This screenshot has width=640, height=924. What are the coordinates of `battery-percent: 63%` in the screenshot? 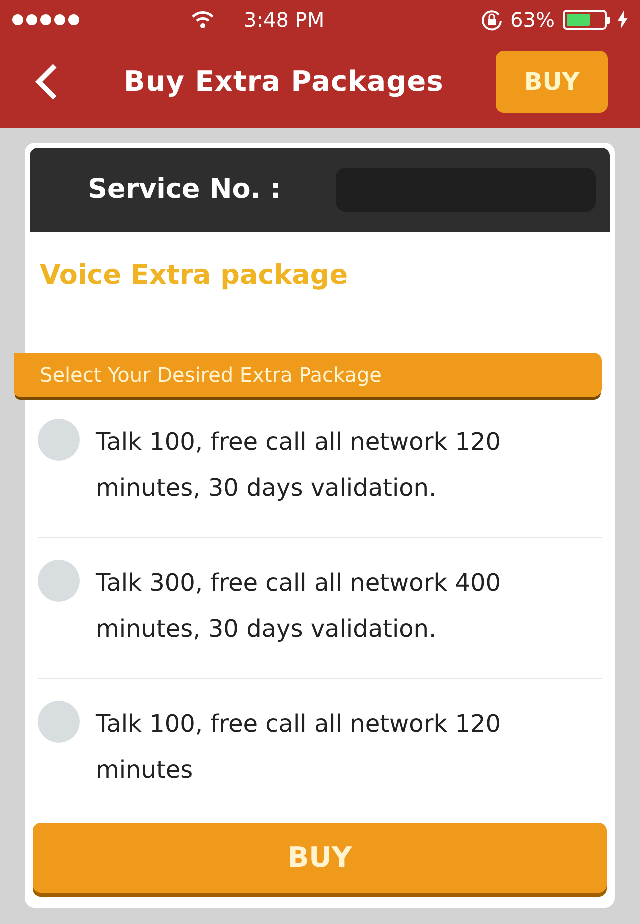 It's located at (532, 20).